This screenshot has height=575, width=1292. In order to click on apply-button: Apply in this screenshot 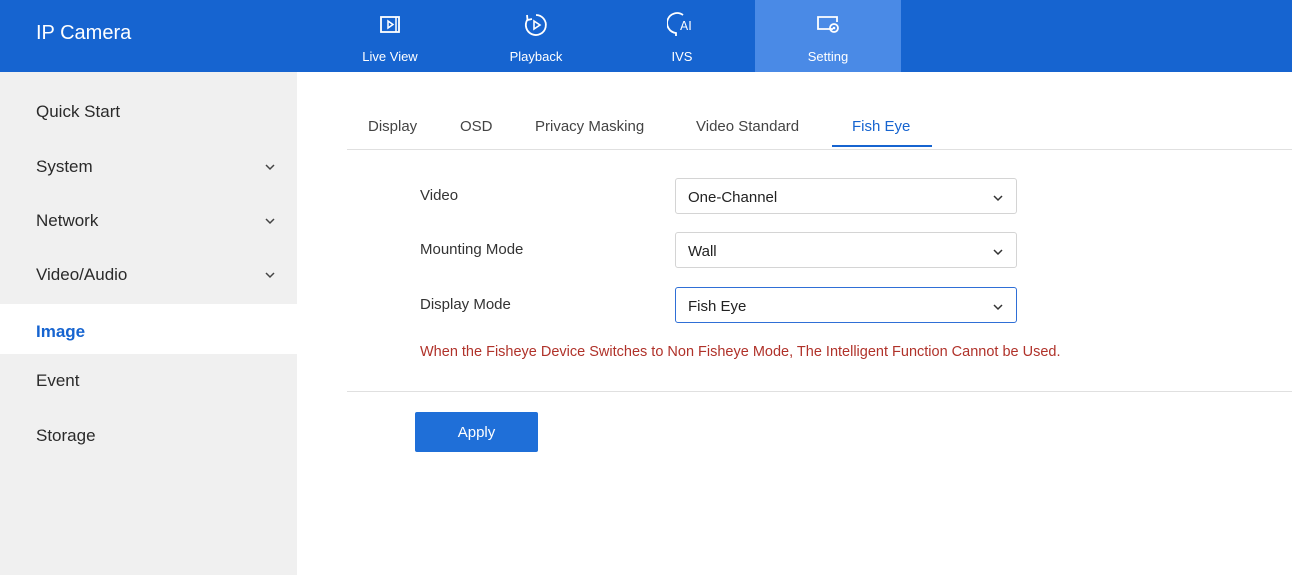, I will do `click(476, 432)`.